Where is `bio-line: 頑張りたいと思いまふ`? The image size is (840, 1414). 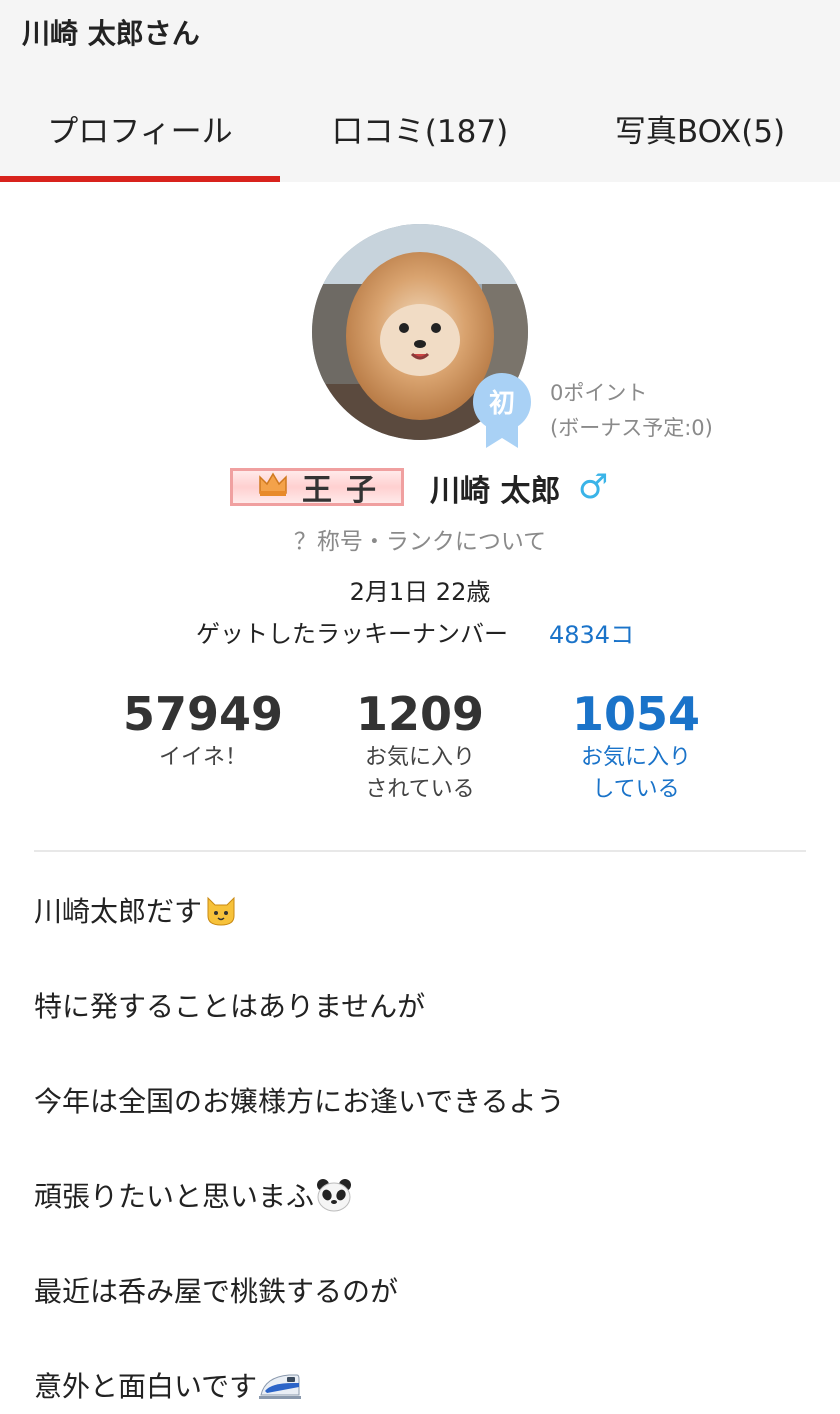
bio-line: 頑張りたいと思いまふ is located at coordinates (193, 1197).